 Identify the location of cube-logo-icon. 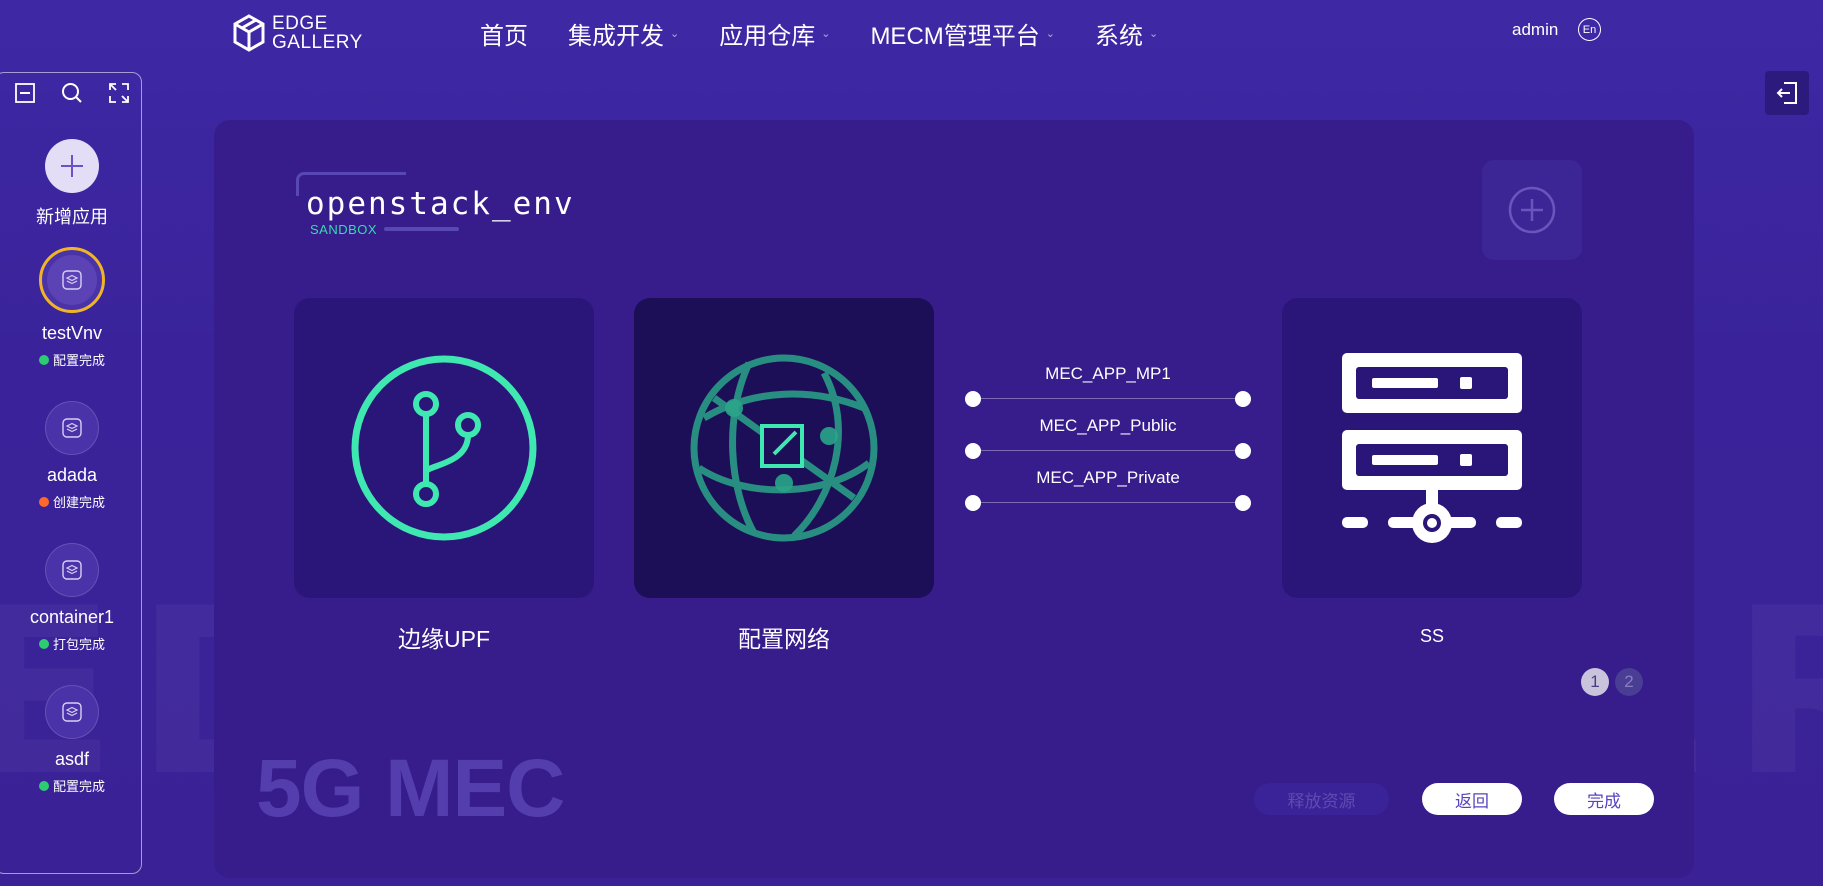
(249, 33).